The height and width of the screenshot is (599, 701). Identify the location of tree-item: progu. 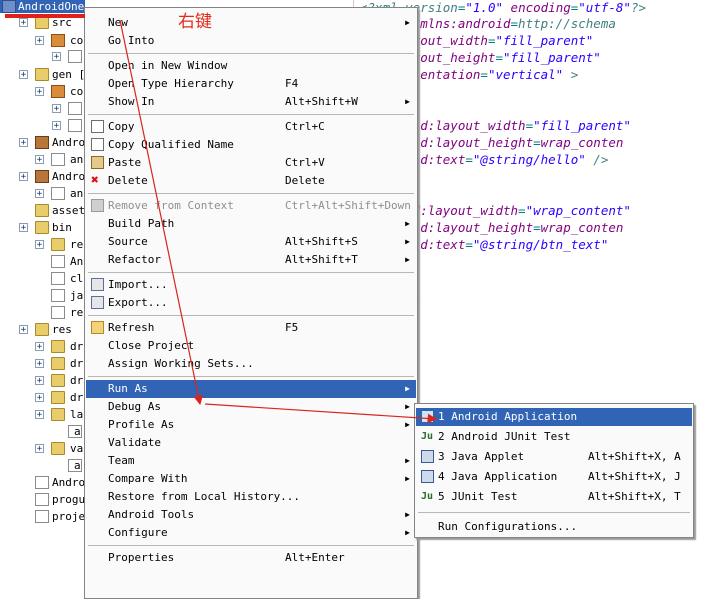
(42, 499).